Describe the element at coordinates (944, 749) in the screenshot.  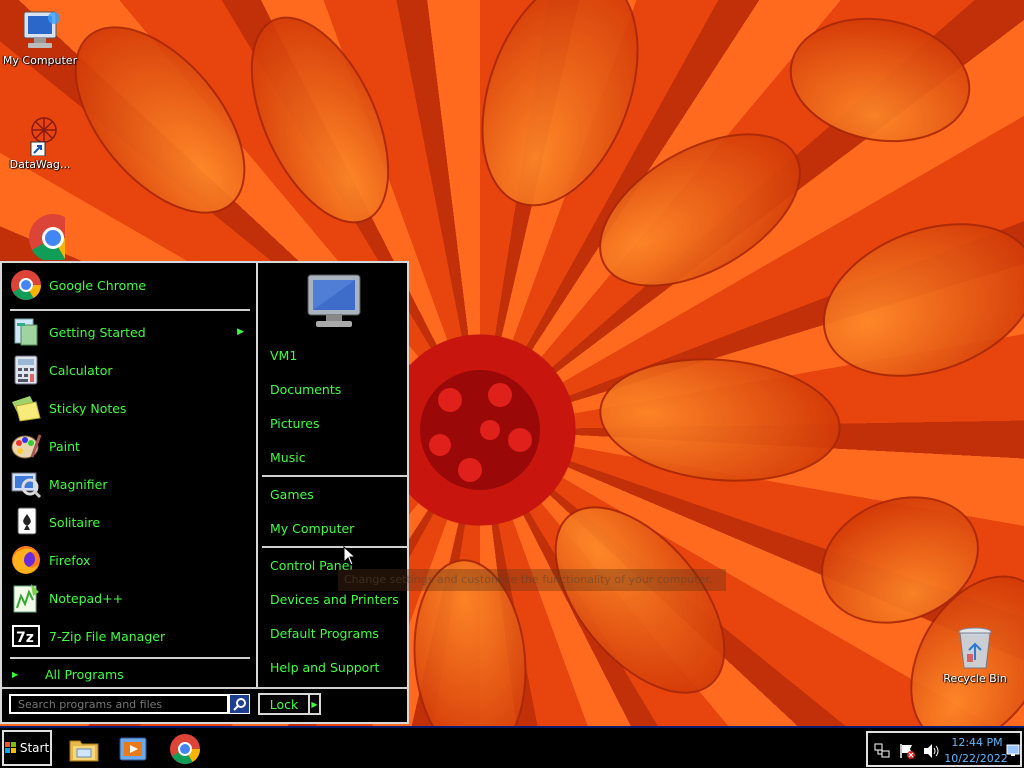
I see `system-tray: 12:44 PM 10/22/2022` at that location.